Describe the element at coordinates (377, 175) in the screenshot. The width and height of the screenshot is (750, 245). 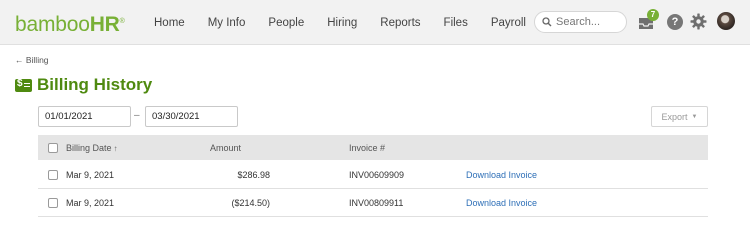
I see `invoice-number-cell: INV00609909` at that location.